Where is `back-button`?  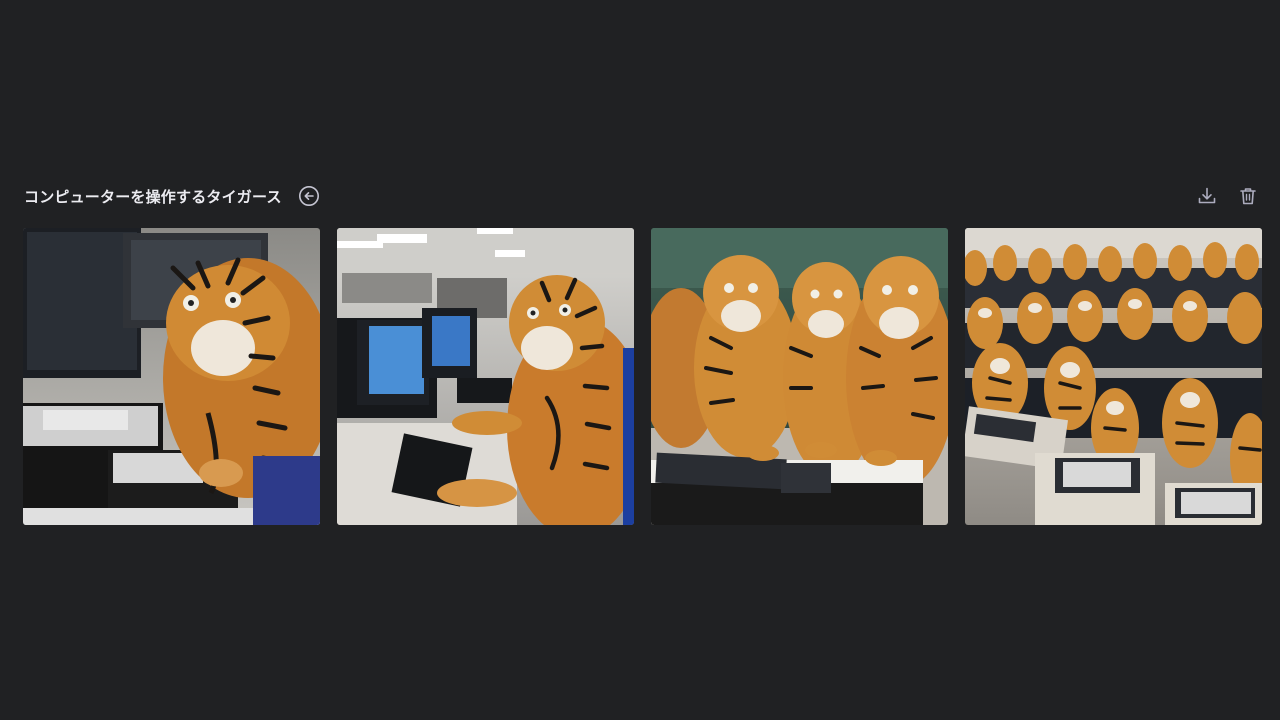
back-button is located at coordinates (309, 196).